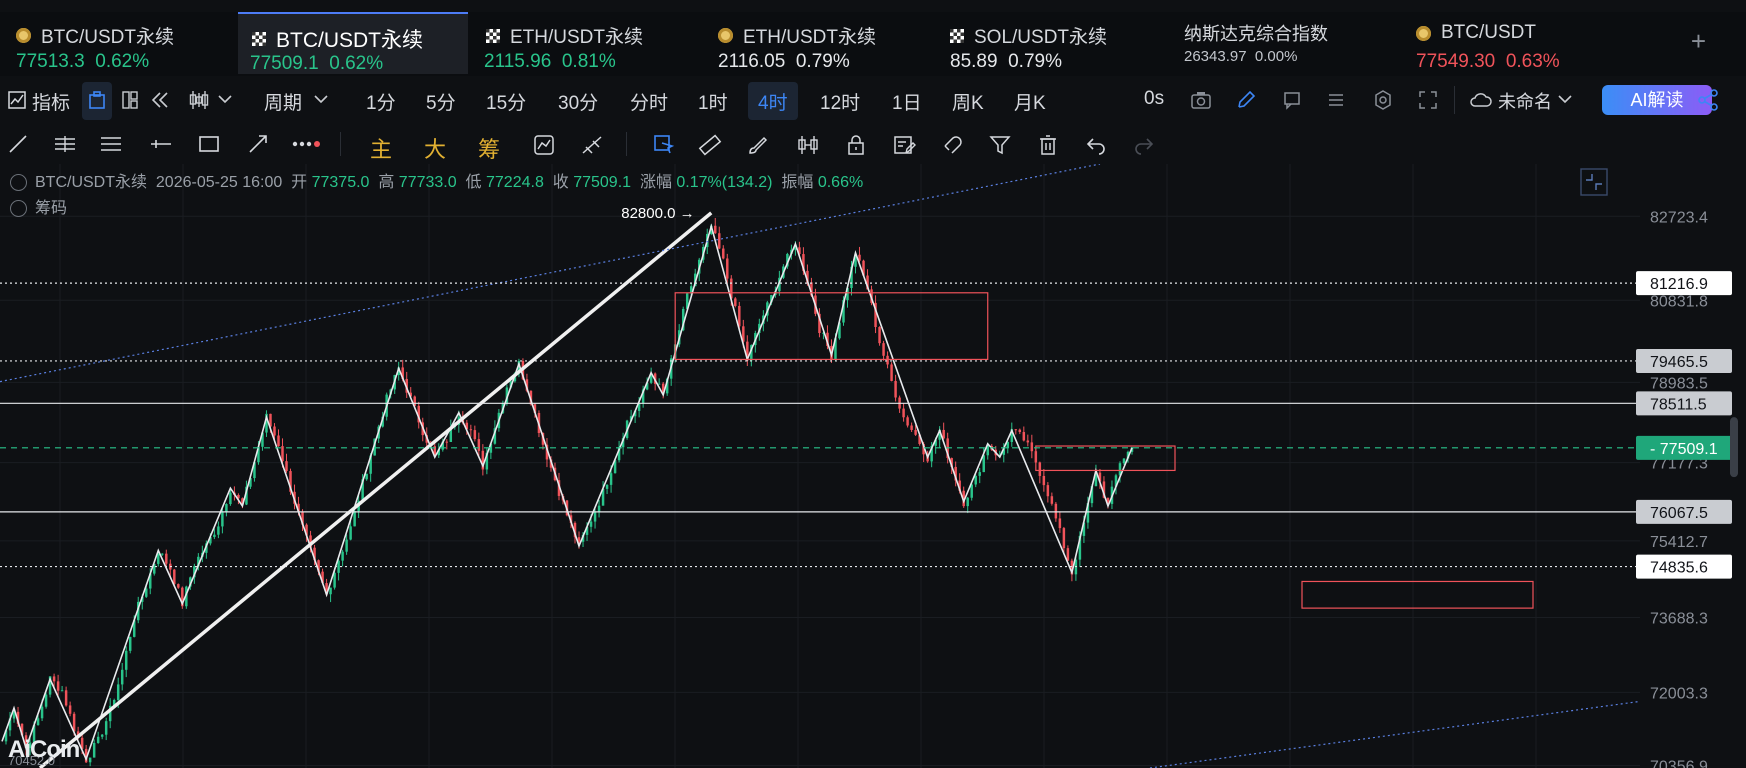 This screenshot has height=768, width=1746. I want to click on info-amp: 0.66%, so click(840, 182).